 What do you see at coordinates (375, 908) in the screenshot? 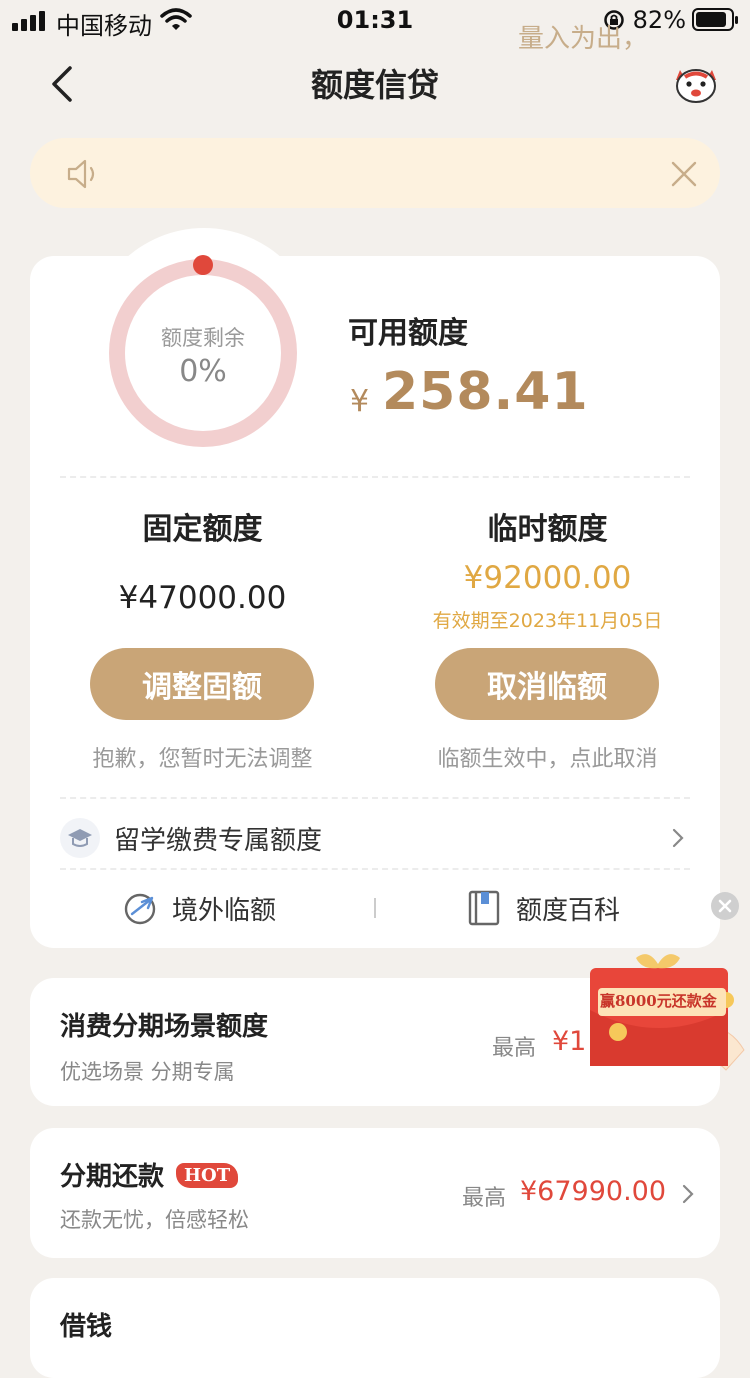
I see `link-separator` at bounding box center [375, 908].